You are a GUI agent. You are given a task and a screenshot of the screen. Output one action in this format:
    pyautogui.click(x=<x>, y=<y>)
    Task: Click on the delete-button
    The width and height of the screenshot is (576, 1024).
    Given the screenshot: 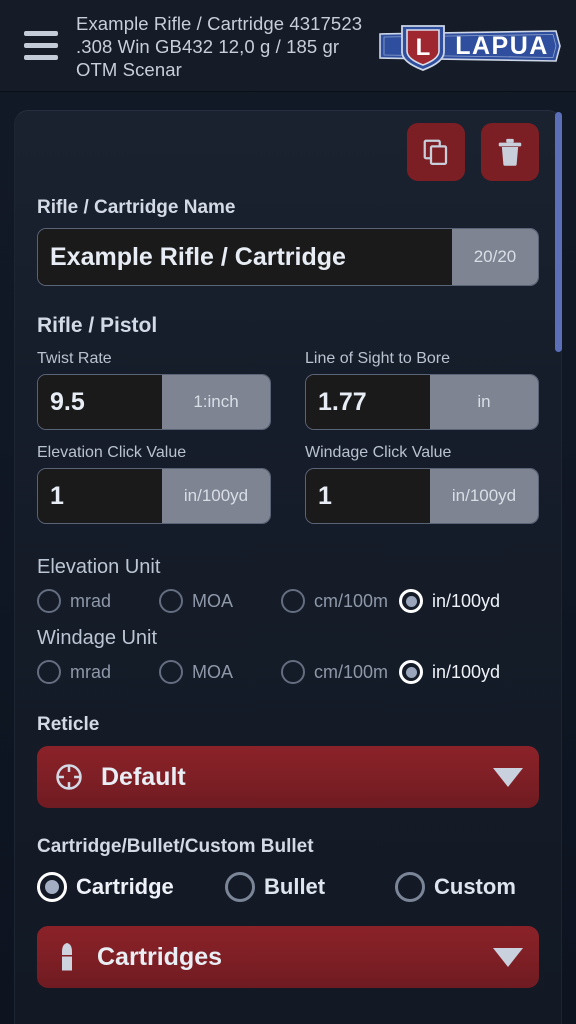 What is the action you would take?
    pyautogui.click(x=510, y=152)
    